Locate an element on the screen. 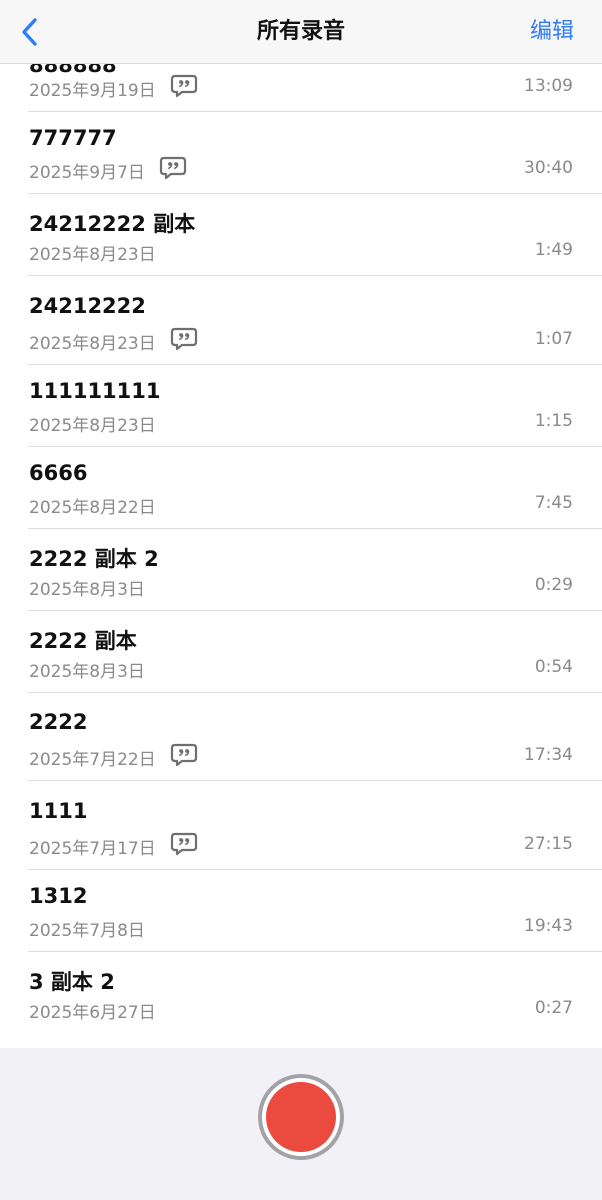  recording-title: 2222 is located at coordinates (58, 722).